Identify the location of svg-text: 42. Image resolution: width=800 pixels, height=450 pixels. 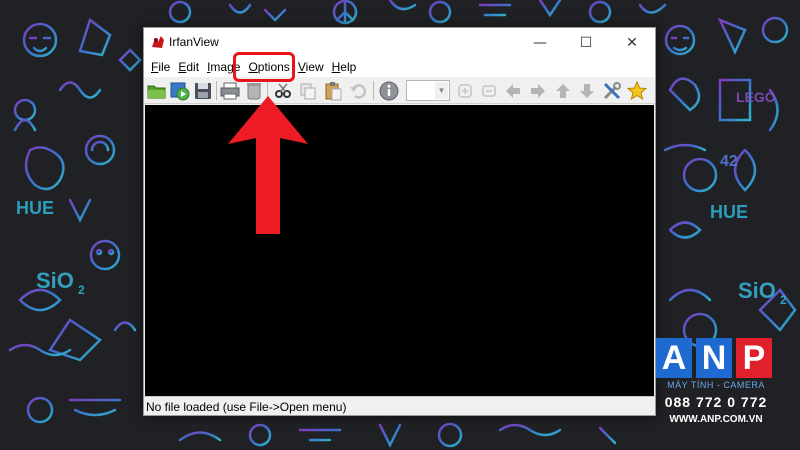
(729, 161).